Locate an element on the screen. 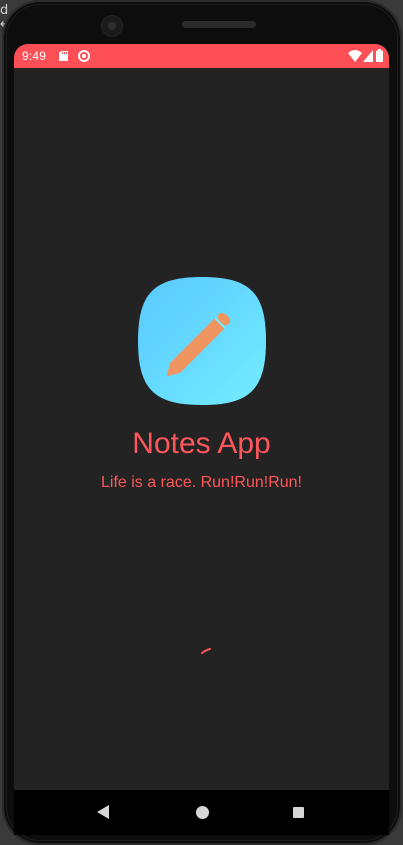 This screenshot has width=403, height=845. recents-icon is located at coordinates (298, 812).